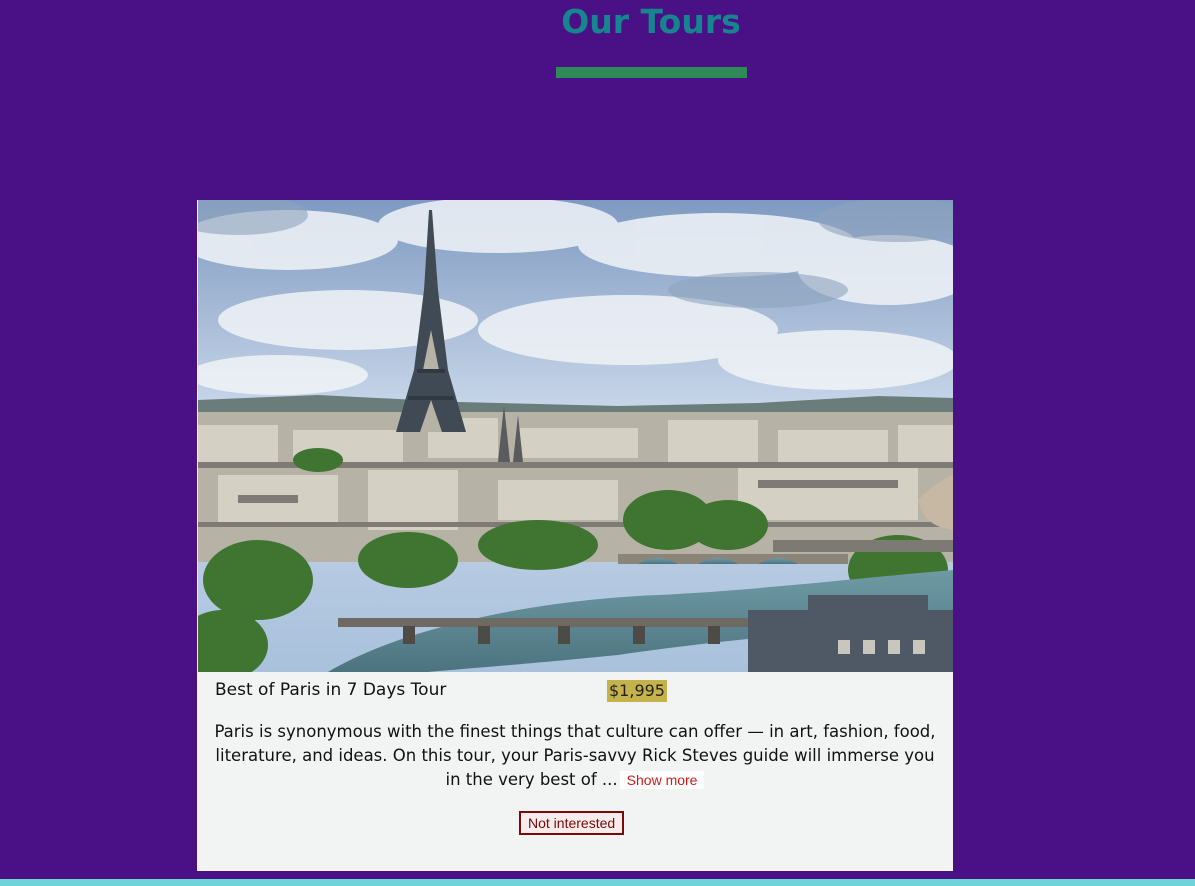 The height and width of the screenshot is (886, 1195). I want to click on tour-price: $1,995, so click(637, 691).